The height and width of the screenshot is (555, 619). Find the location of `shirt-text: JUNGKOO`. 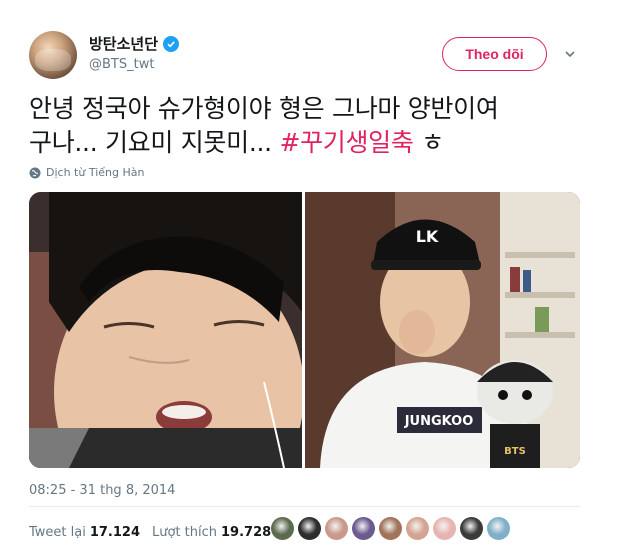

shirt-text: JUNGKOO is located at coordinates (439, 421).